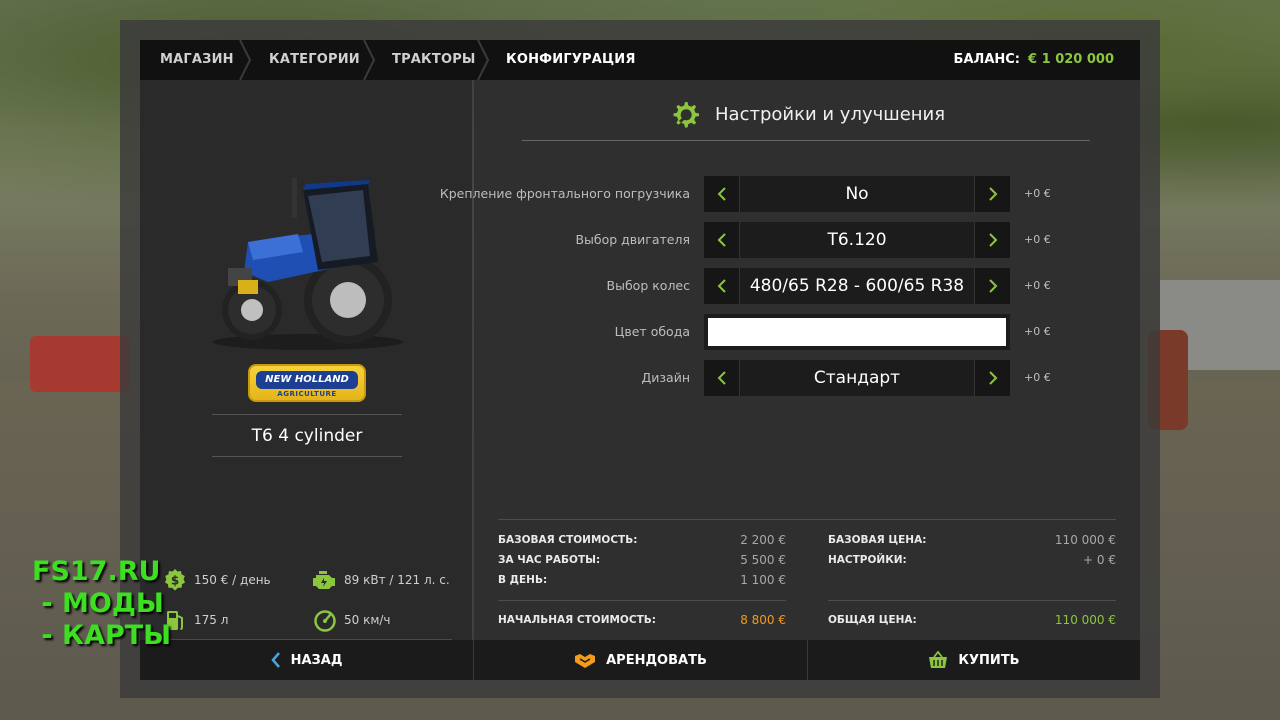 The height and width of the screenshot is (720, 1280). What do you see at coordinates (98, 603) in the screenshot?
I see `watermark-line: - МОДЫ` at bounding box center [98, 603].